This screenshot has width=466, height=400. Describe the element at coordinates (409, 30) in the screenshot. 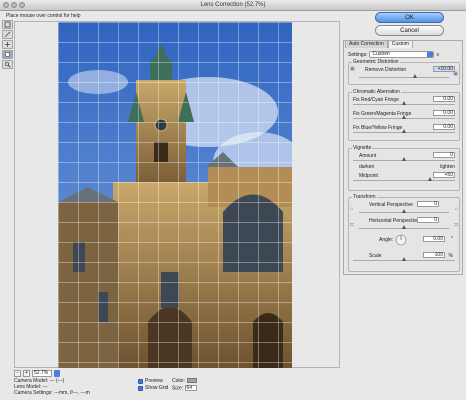

I see `cancel-button: Cancel` at that location.